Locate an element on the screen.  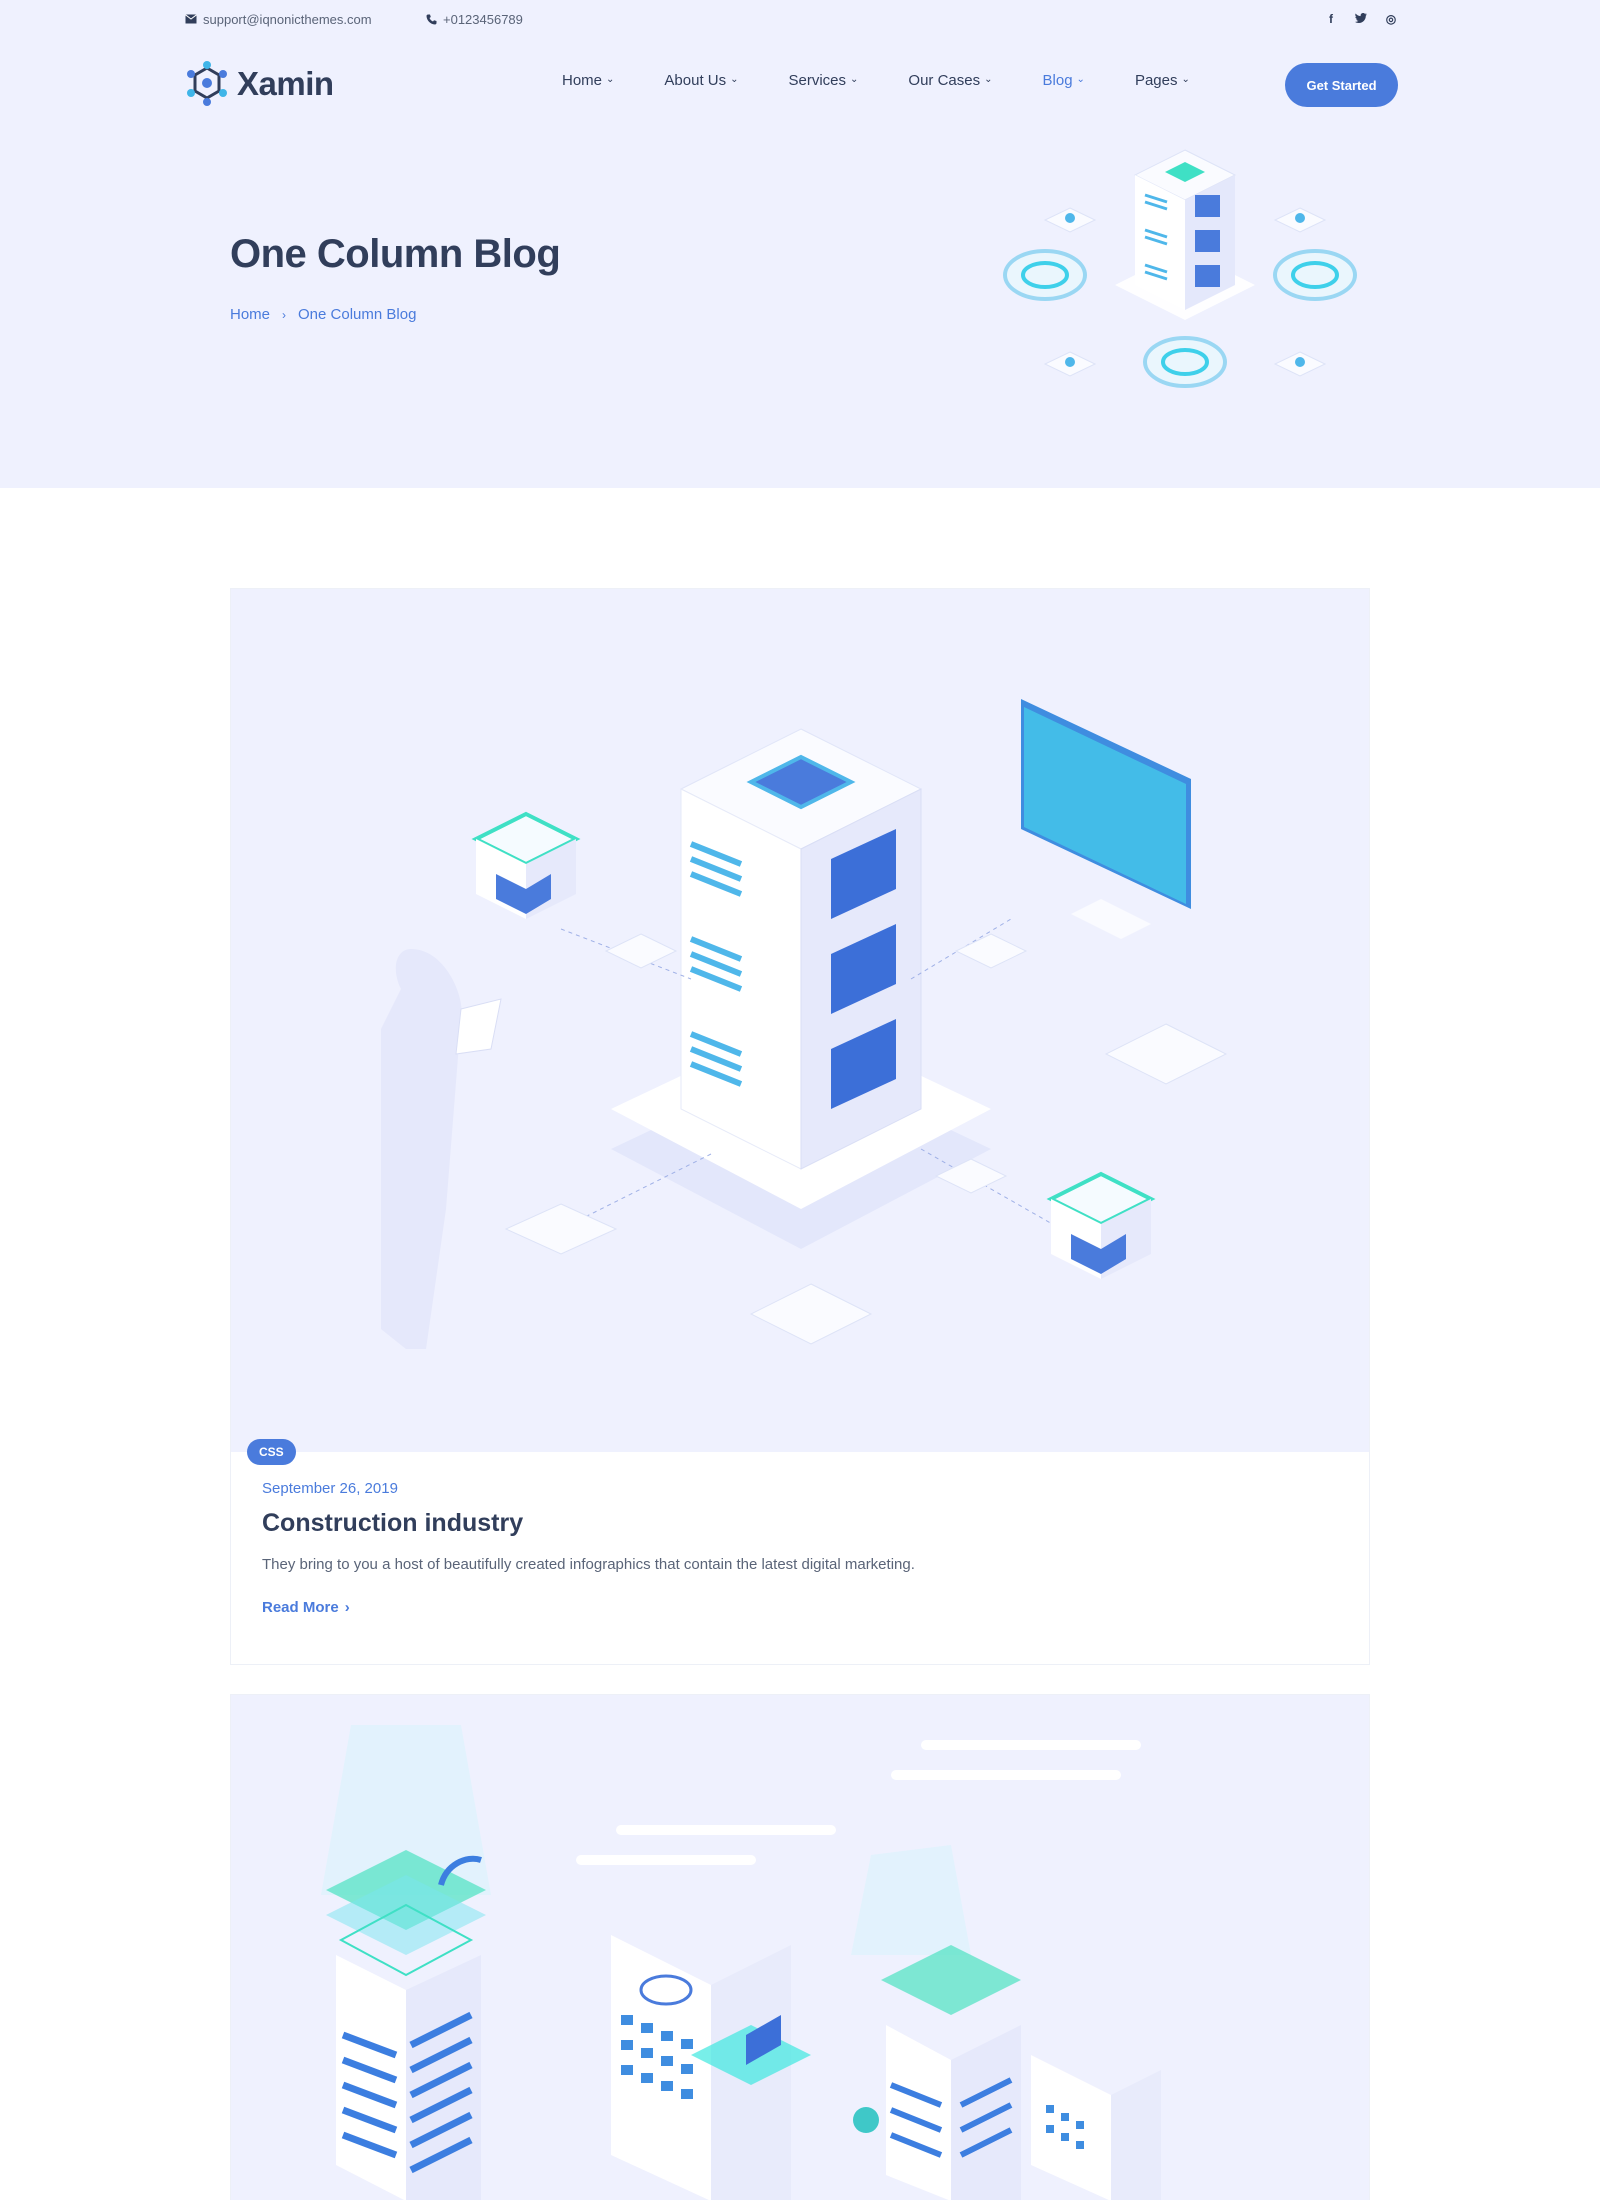
email-contact: support@iqnonicthemes.com is located at coordinates (278, 19).